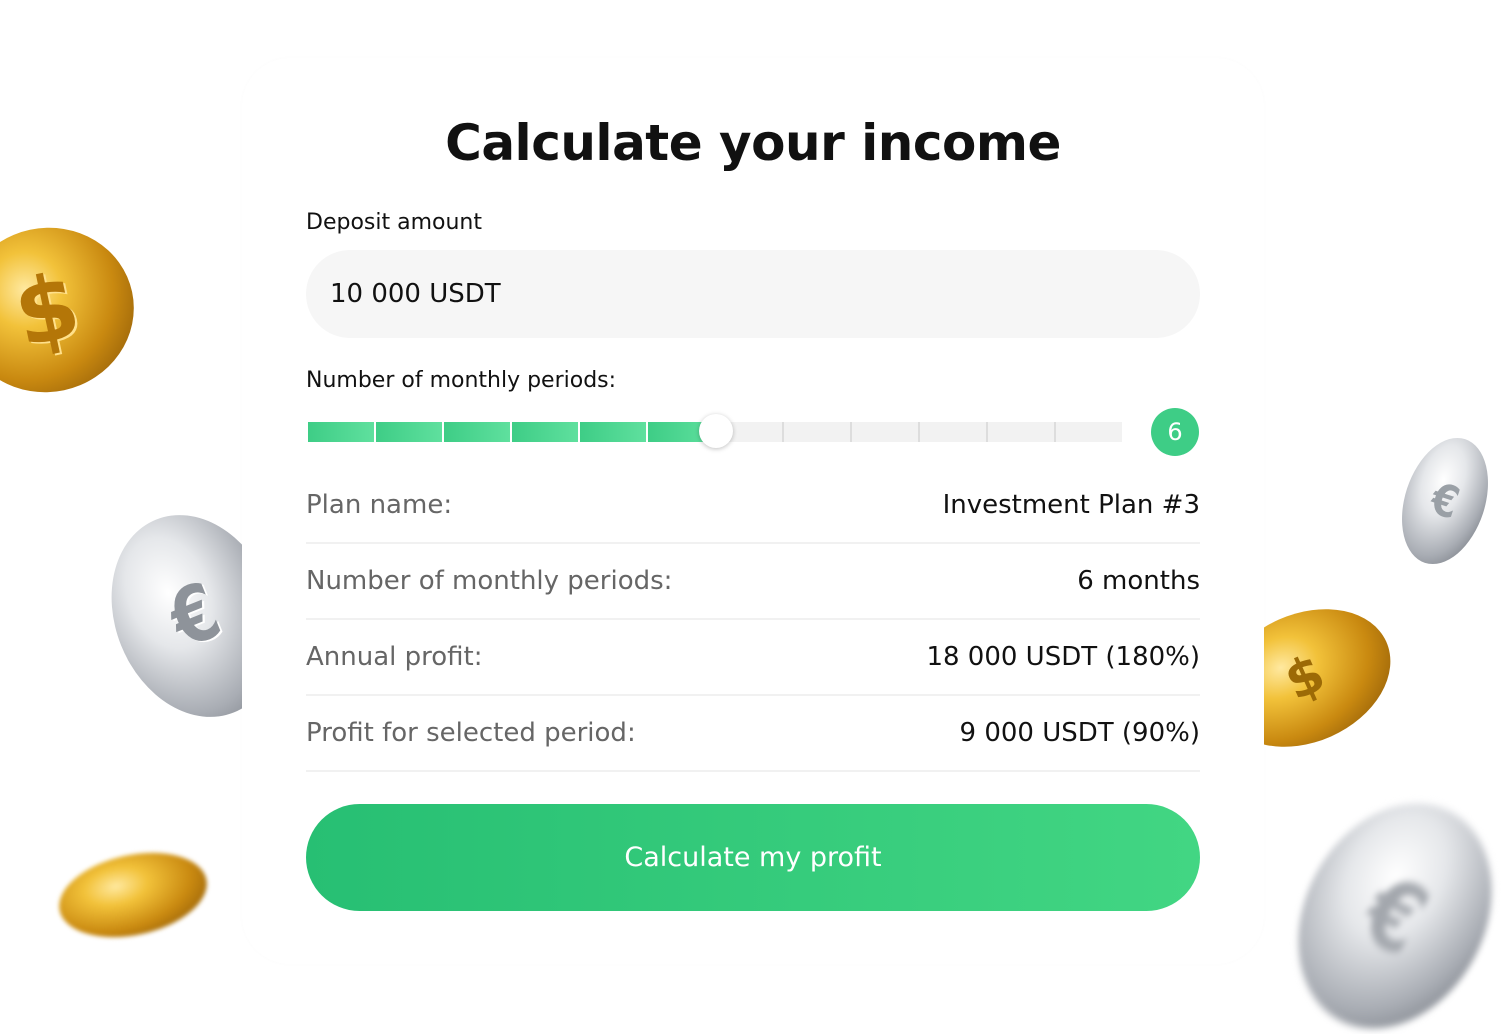 This screenshot has height=1034, width=1506. Describe the element at coordinates (716, 431) in the screenshot. I see `periods-slider-thumb` at that location.